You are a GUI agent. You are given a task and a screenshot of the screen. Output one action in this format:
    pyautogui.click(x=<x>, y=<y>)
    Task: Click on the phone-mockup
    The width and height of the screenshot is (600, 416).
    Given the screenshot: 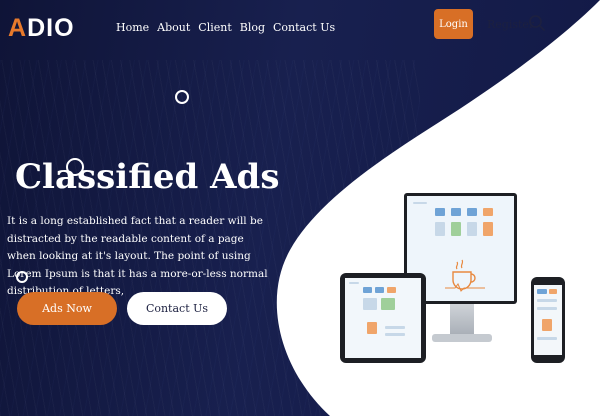 What is the action you would take?
    pyautogui.click(x=548, y=320)
    